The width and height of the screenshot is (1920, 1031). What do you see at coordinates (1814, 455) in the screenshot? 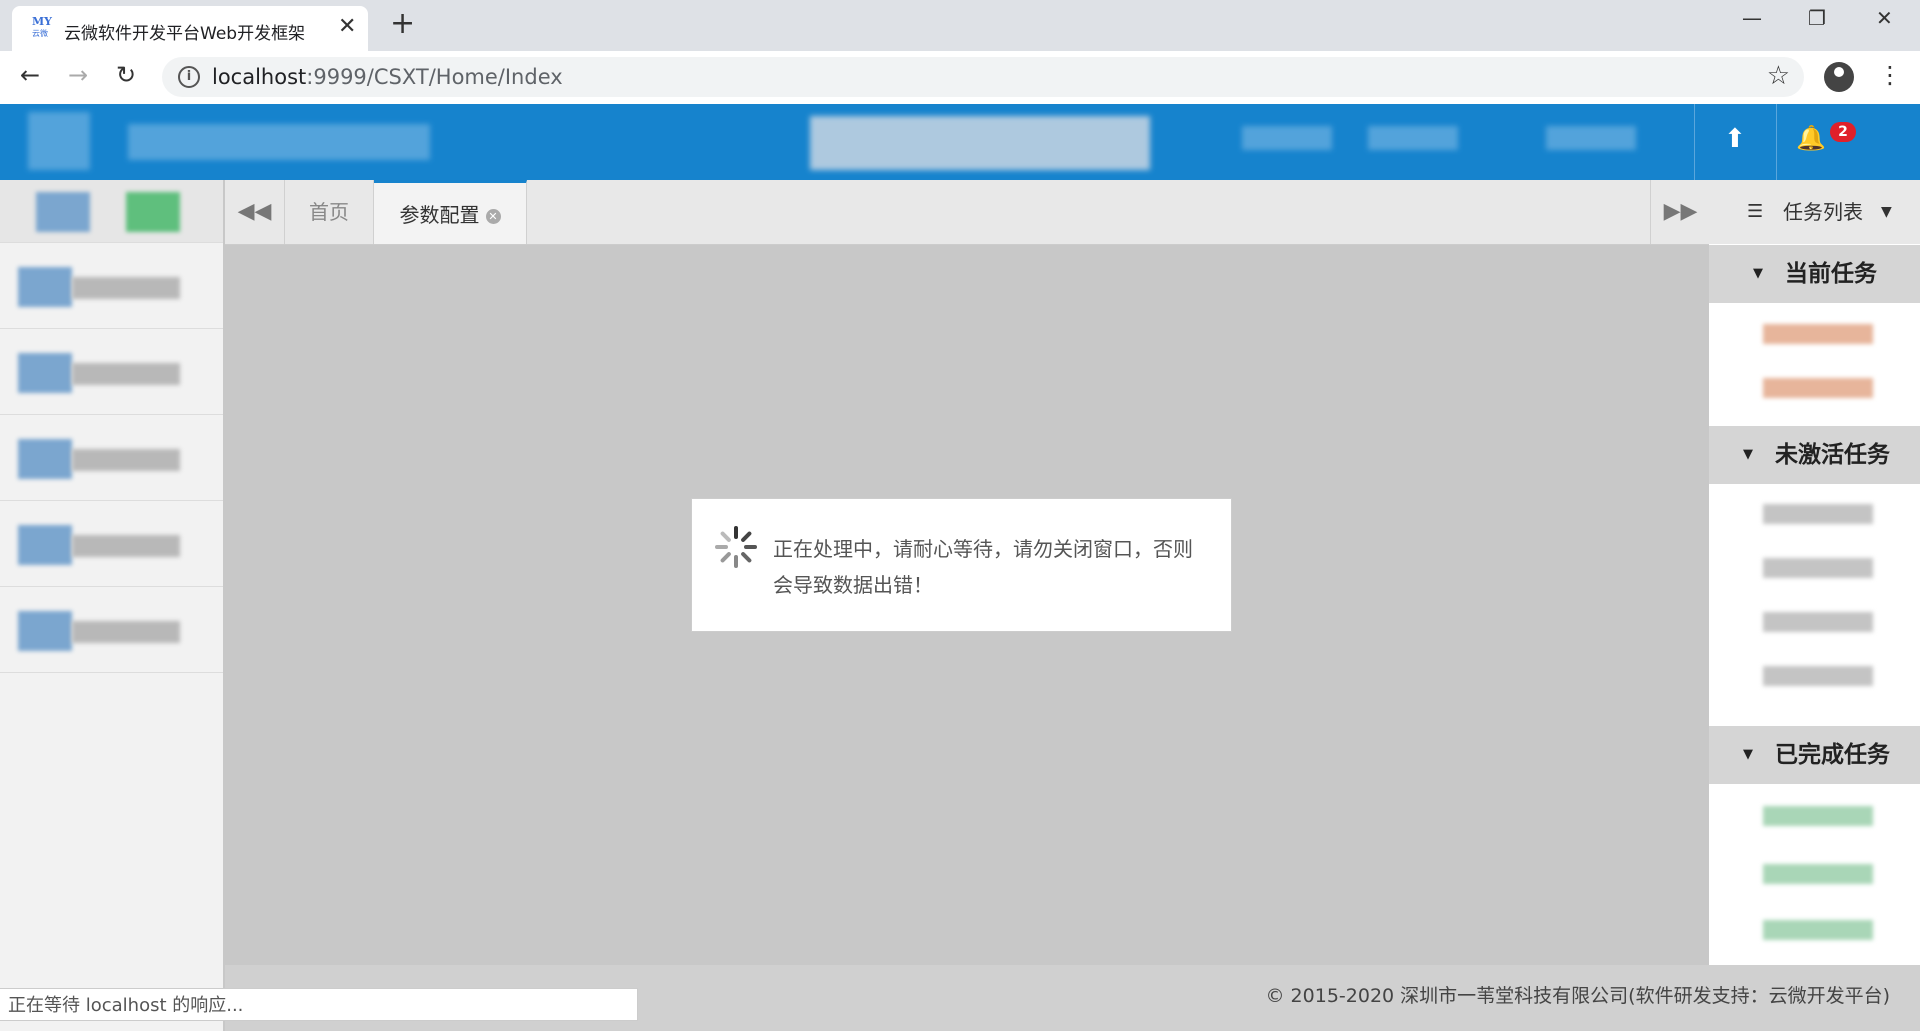
I see `section-inactive-tasks: ▼ 未激活任务` at bounding box center [1814, 455].